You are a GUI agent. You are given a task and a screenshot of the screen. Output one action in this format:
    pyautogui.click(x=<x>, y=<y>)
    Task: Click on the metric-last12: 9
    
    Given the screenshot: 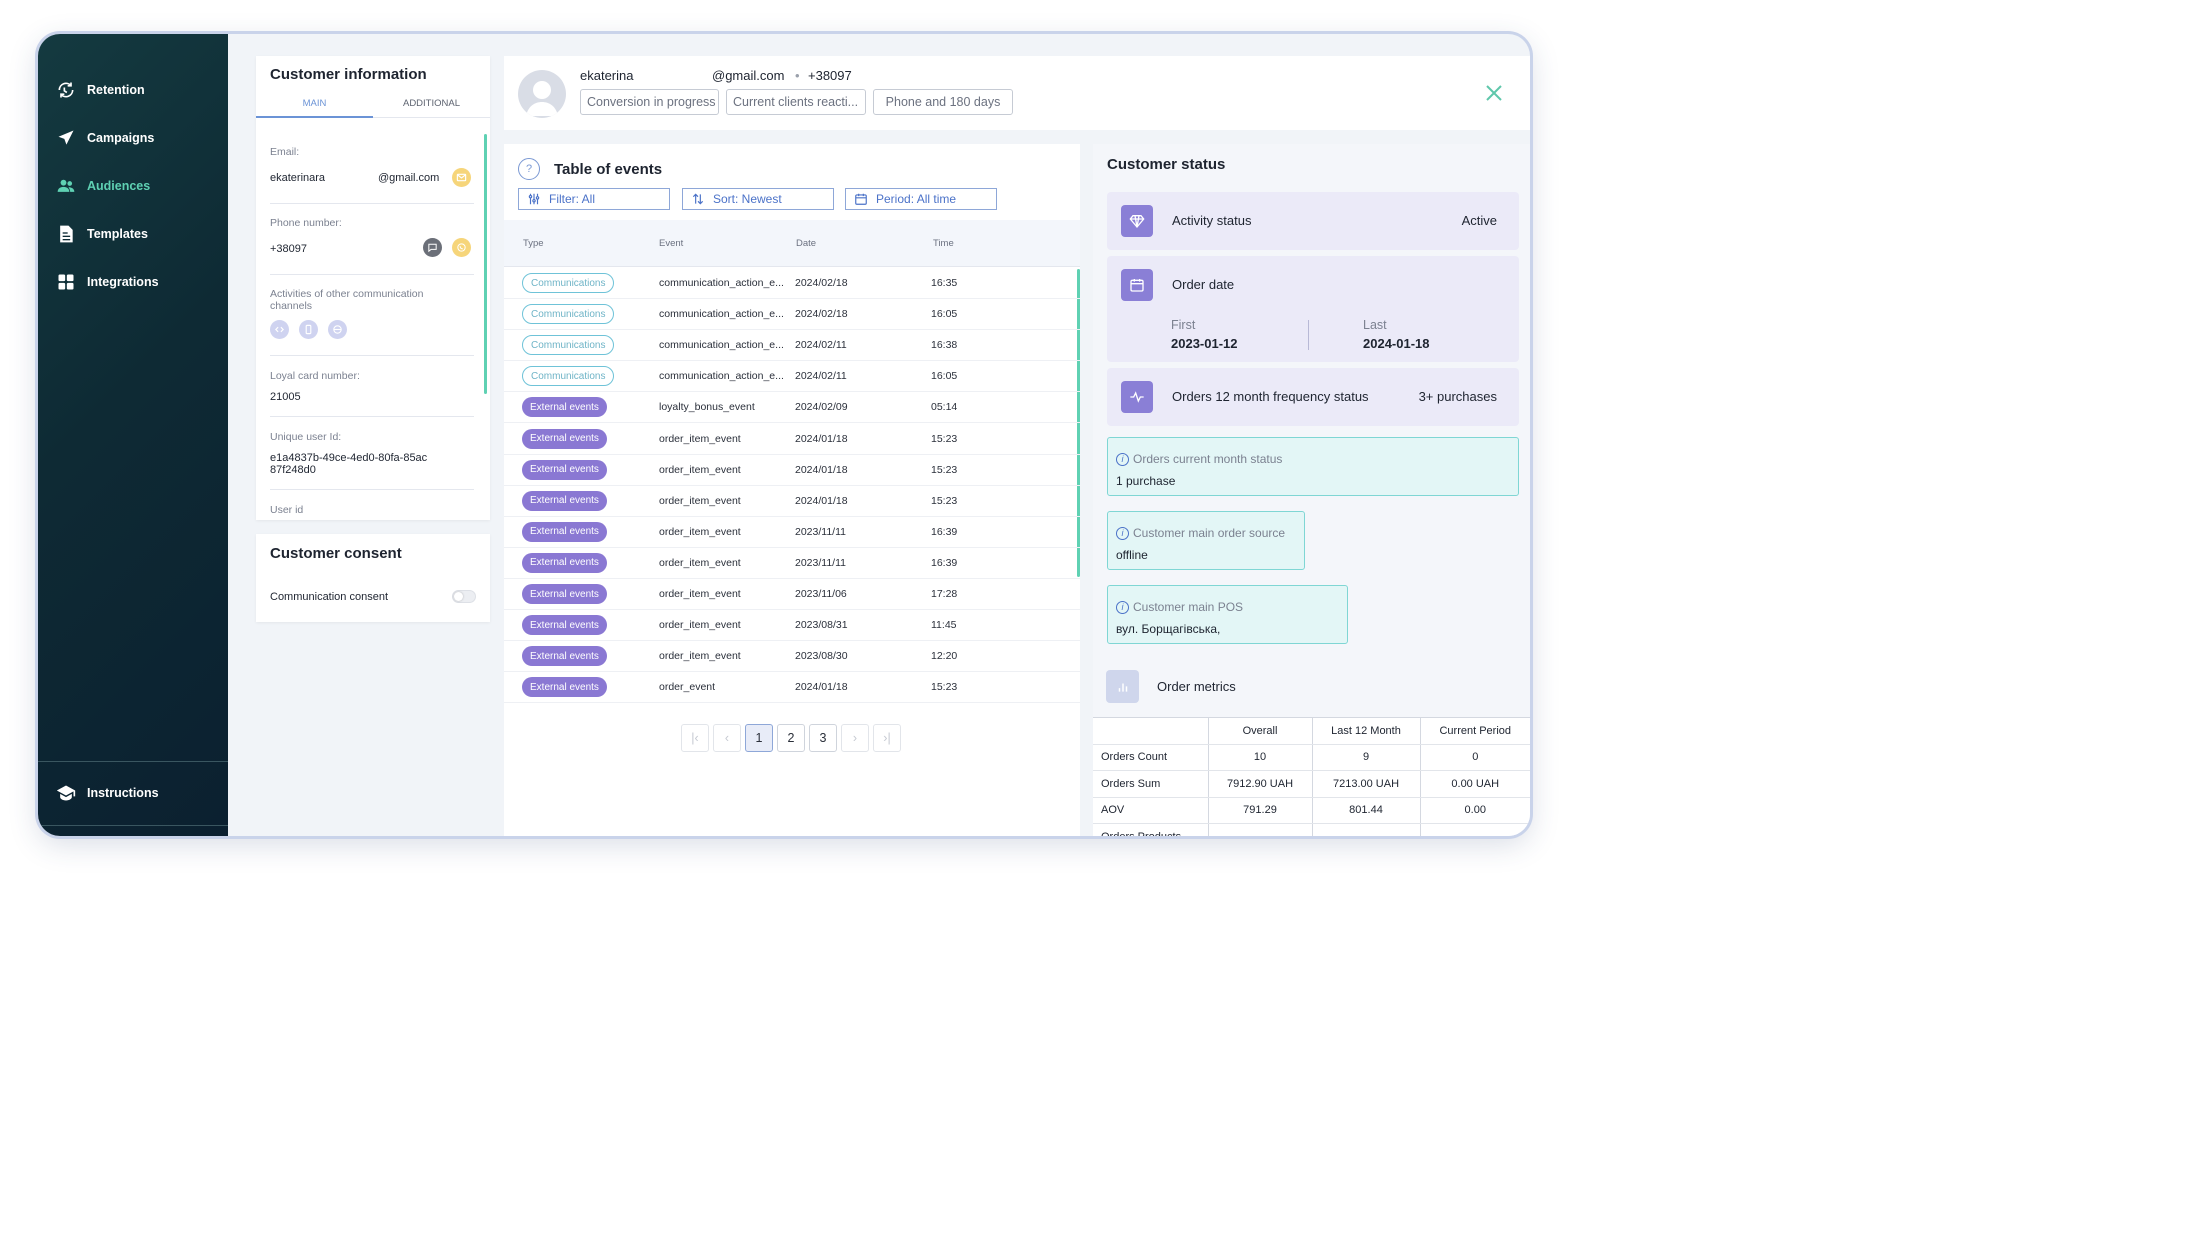 What is the action you would take?
    pyautogui.click(x=1366, y=757)
    